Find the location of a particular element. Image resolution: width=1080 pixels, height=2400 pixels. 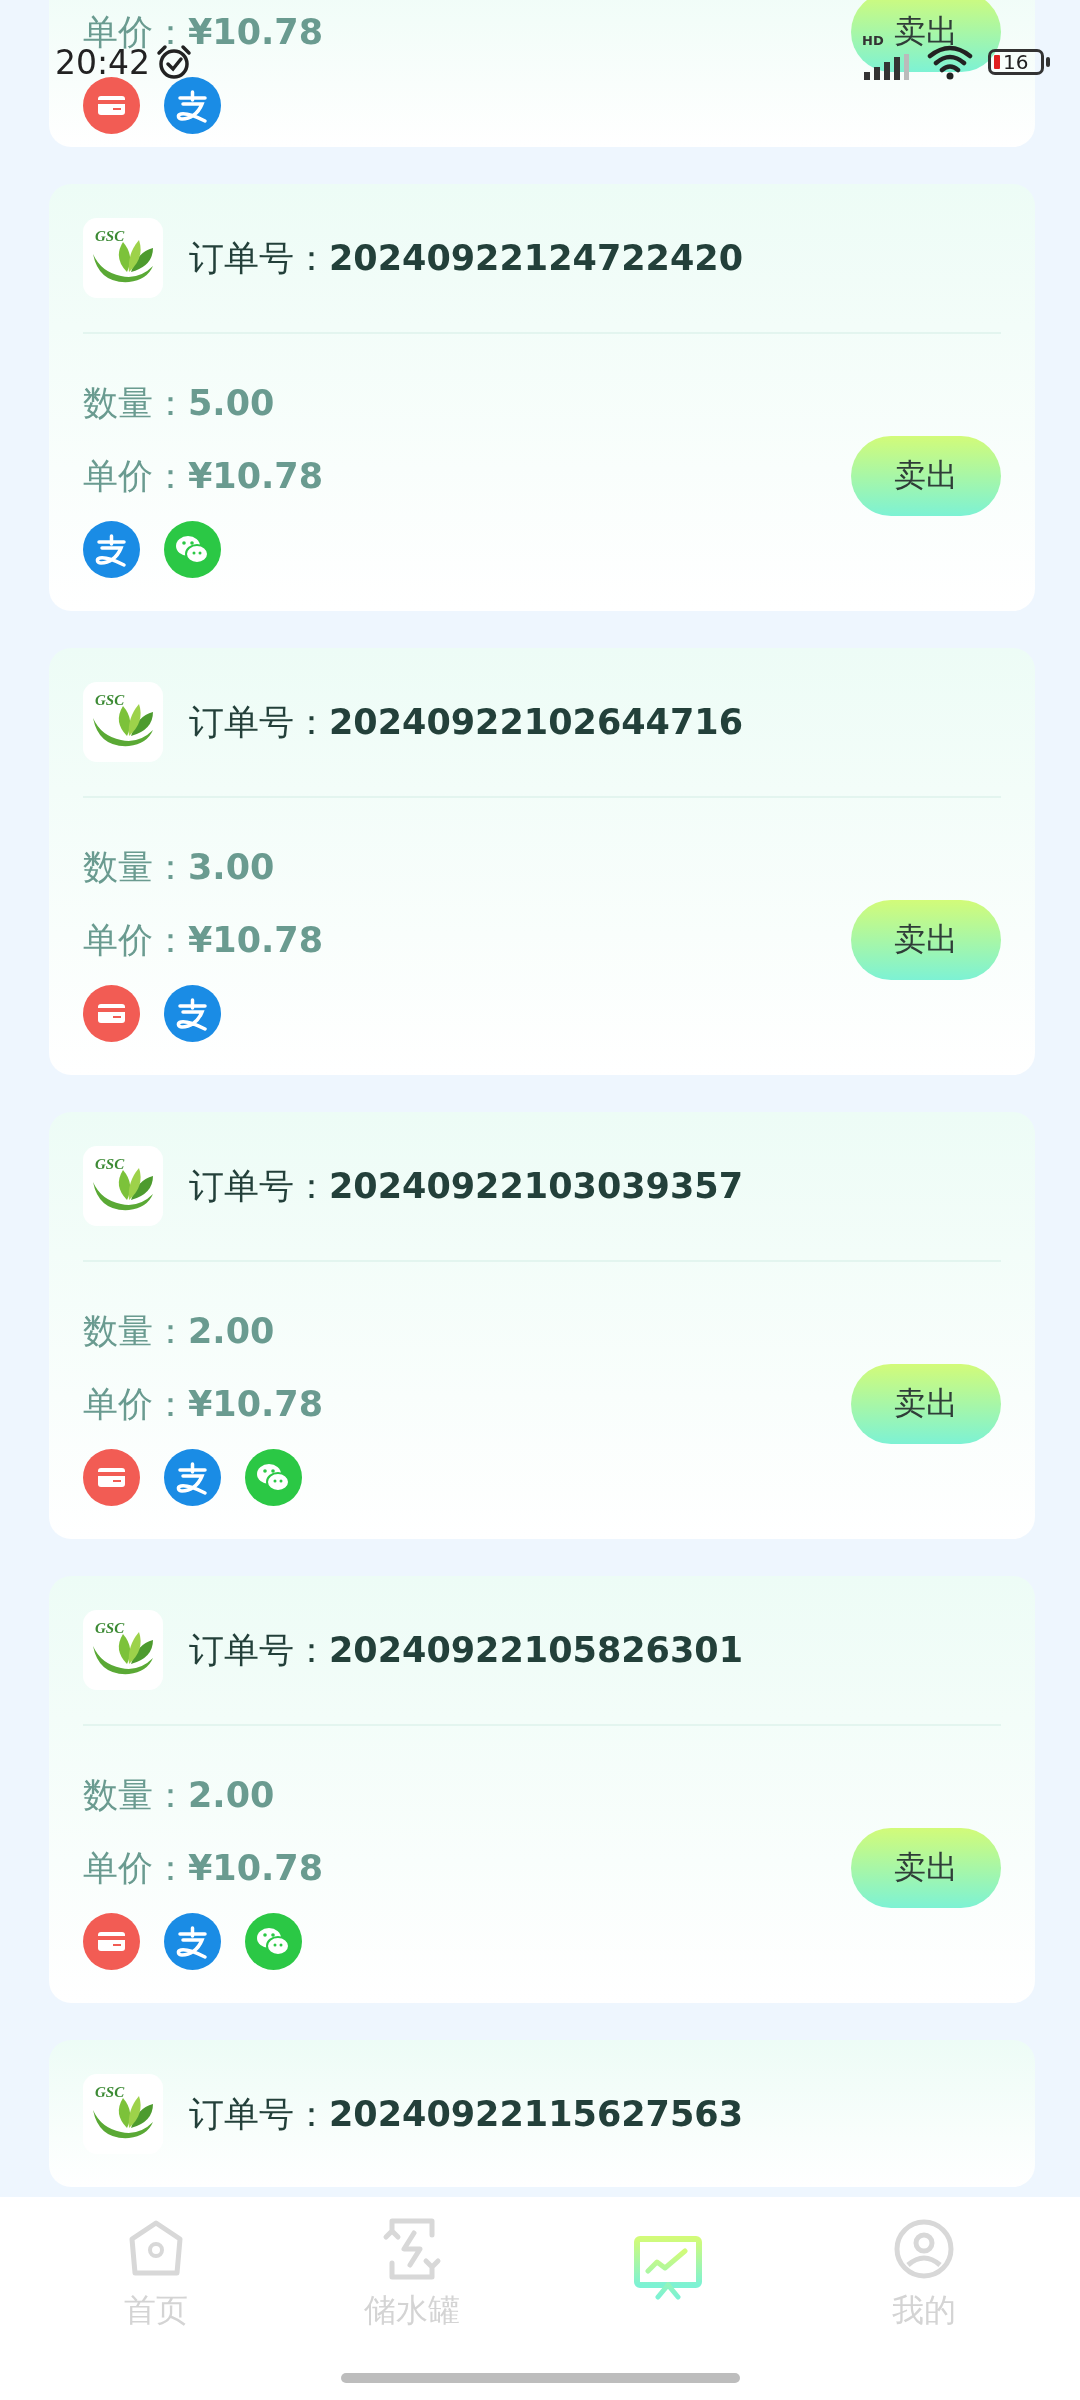

order-number: 订单号：20240922105826301 is located at coordinates (466, 1650).